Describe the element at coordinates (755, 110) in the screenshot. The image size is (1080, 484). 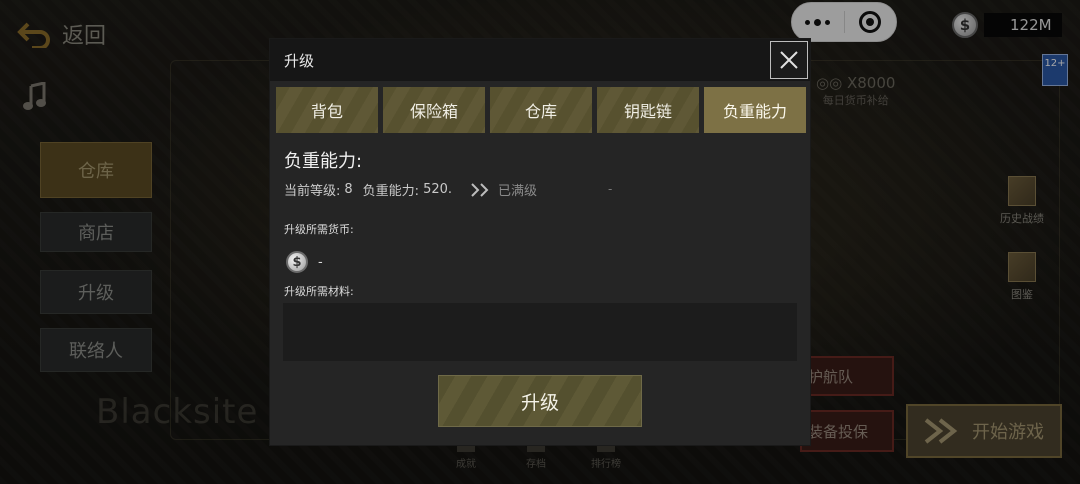
I see `tab-carry-capacity: 负重能力` at that location.